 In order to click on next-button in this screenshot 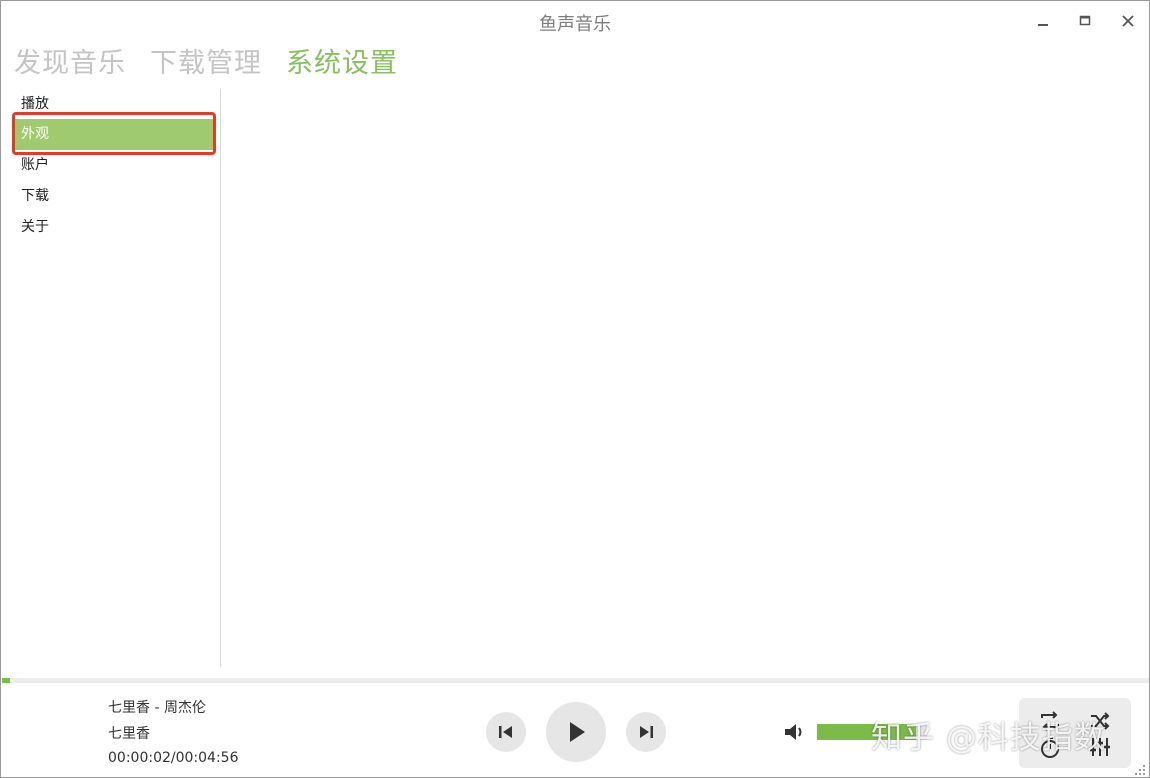, I will do `click(646, 732)`.